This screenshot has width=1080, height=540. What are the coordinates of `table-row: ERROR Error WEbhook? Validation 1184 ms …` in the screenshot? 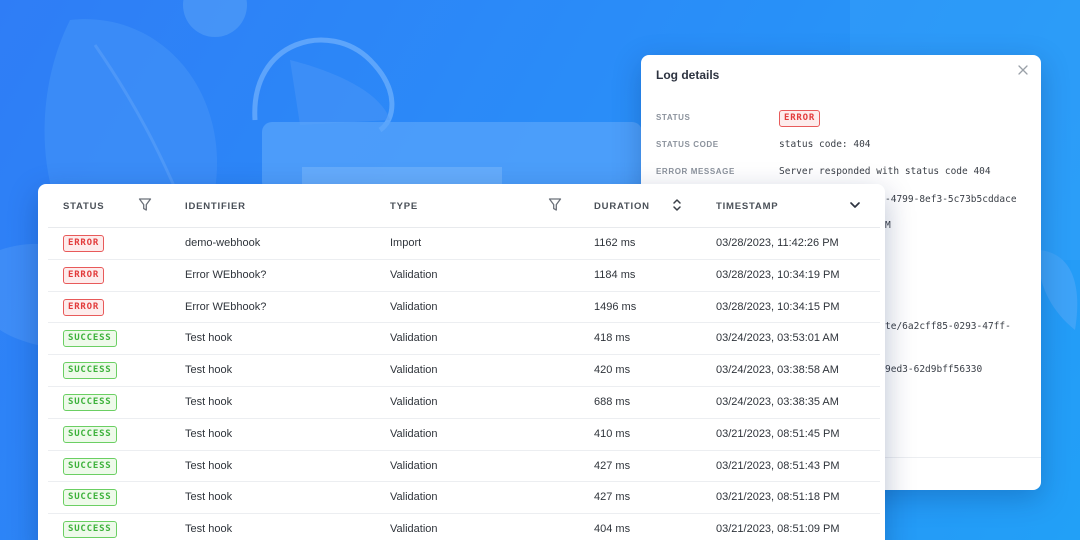 It's located at (464, 276).